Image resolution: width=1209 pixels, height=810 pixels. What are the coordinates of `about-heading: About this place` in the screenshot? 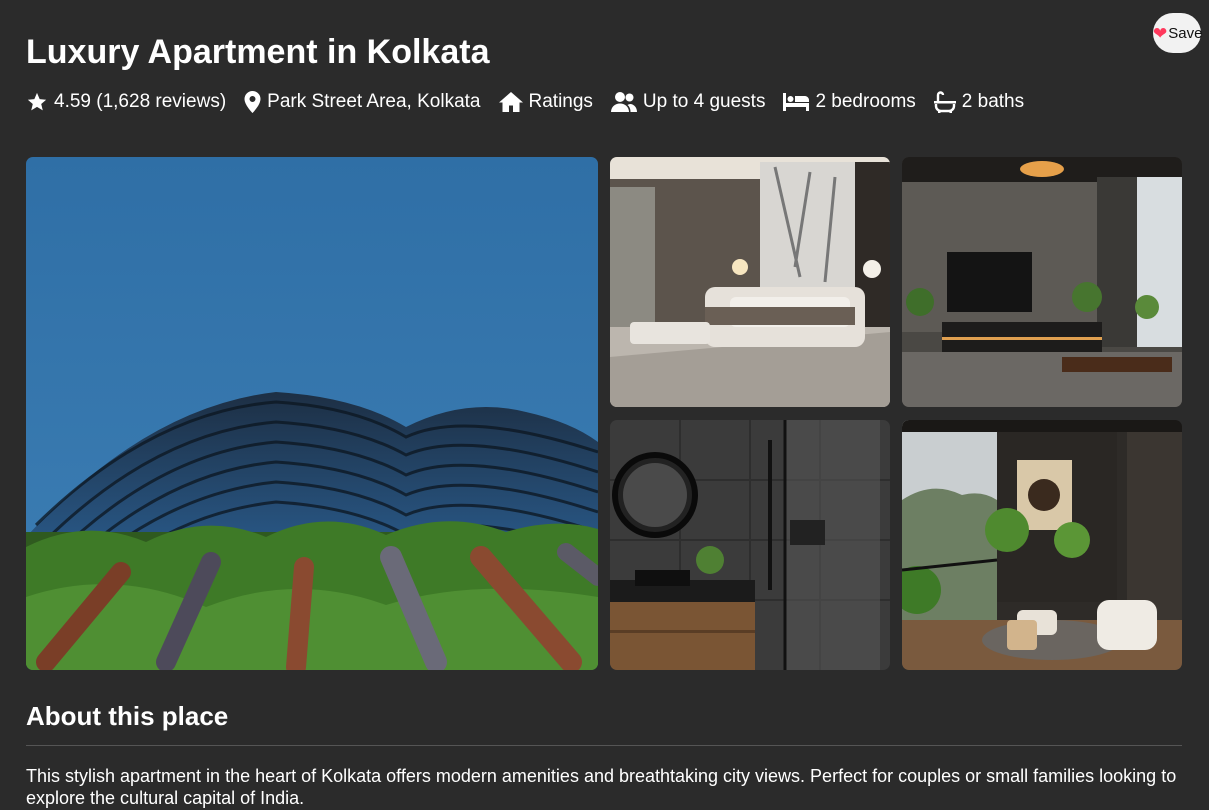 It's located at (127, 716).